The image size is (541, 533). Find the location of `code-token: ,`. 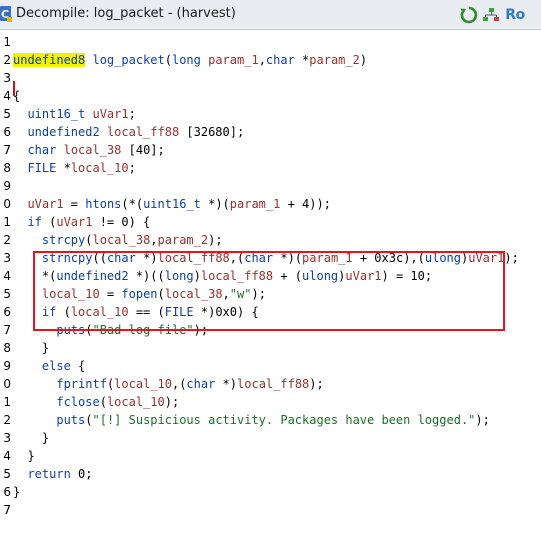

code-token: , is located at coordinates (154, 240).